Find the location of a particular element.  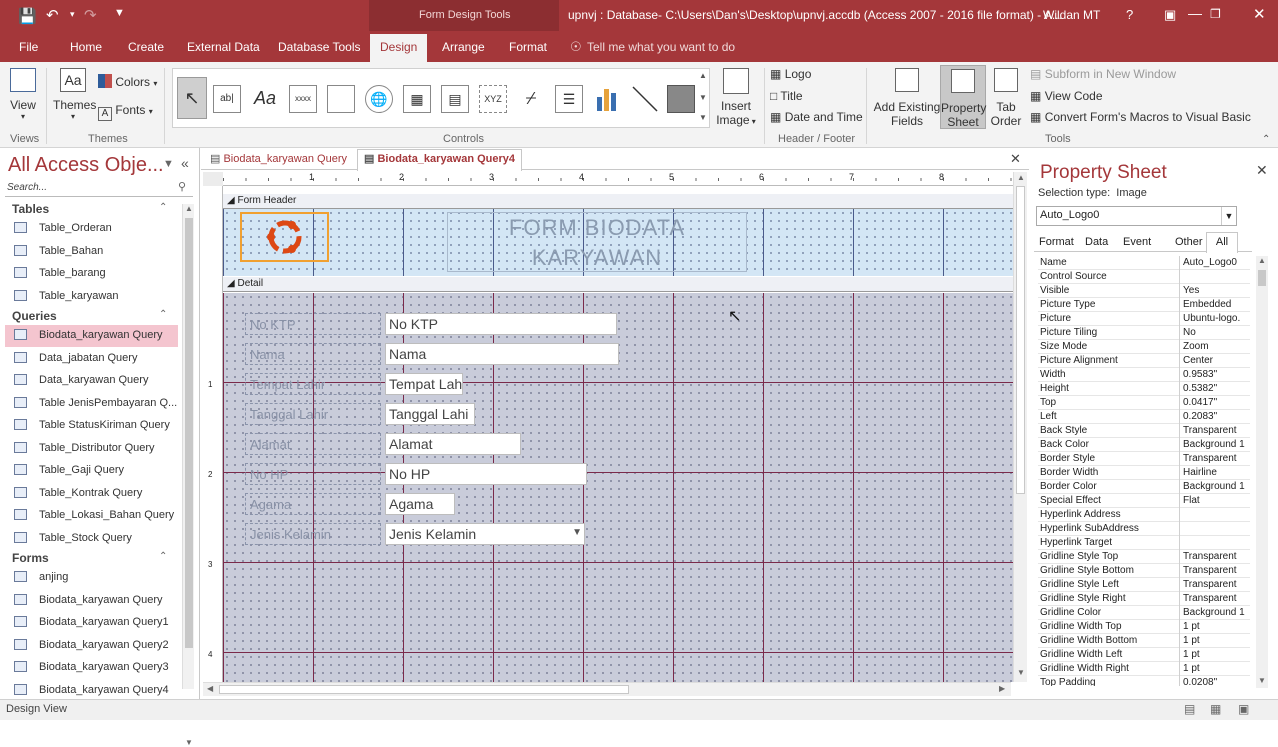

property-value: Flat is located at coordinates (1218, 500).